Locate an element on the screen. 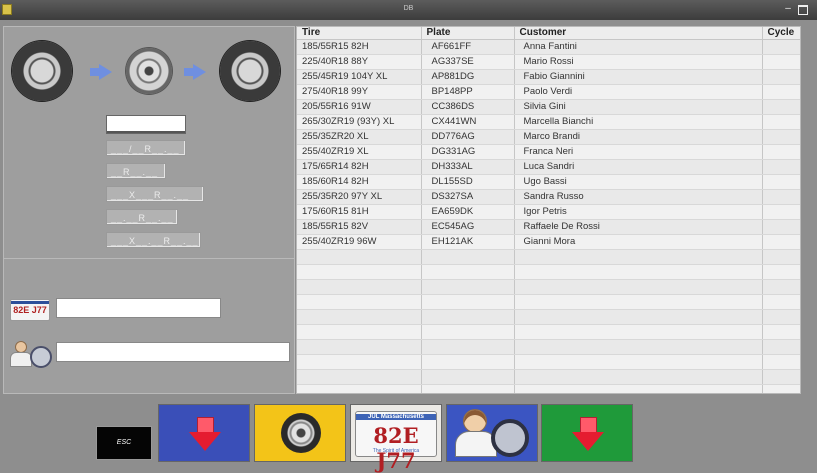 The image size is (817, 473). table-row: 275/40R18 99Y BP148PP Paolo Verdi is located at coordinates (548, 92).